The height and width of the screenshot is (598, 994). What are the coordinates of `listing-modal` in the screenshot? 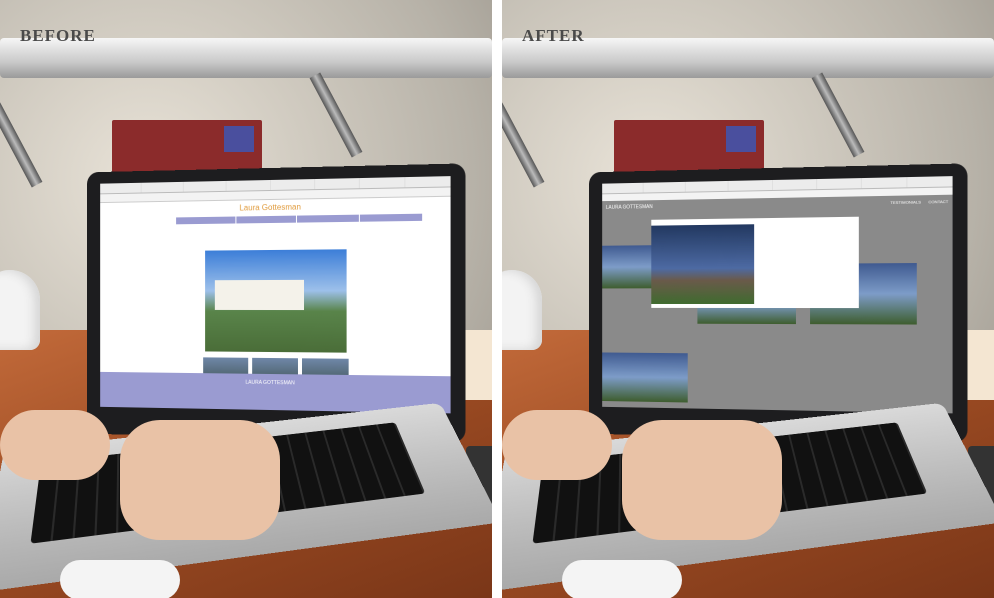 It's located at (755, 262).